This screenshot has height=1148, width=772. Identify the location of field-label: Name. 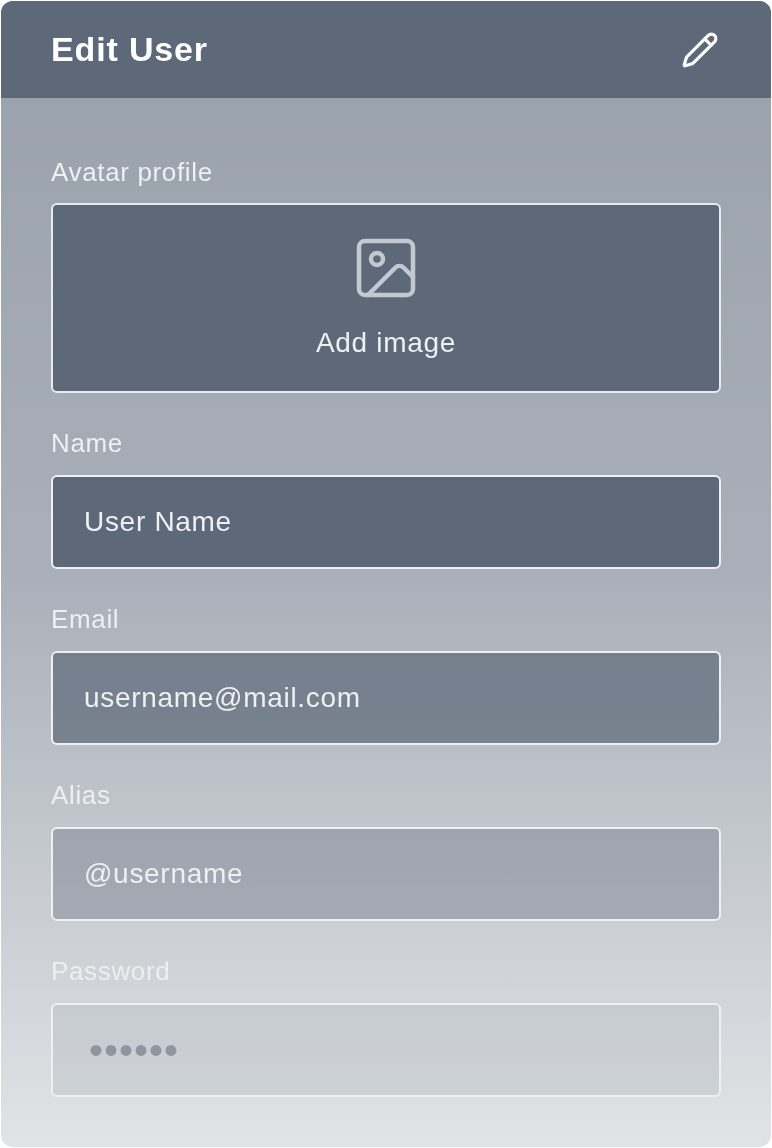
(87, 443).